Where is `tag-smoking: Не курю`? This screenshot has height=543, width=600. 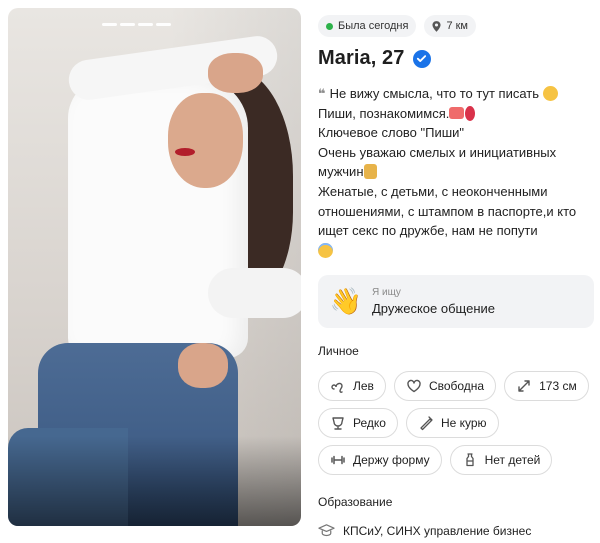
tag-smoking: Не курю is located at coordinates (452, 423).